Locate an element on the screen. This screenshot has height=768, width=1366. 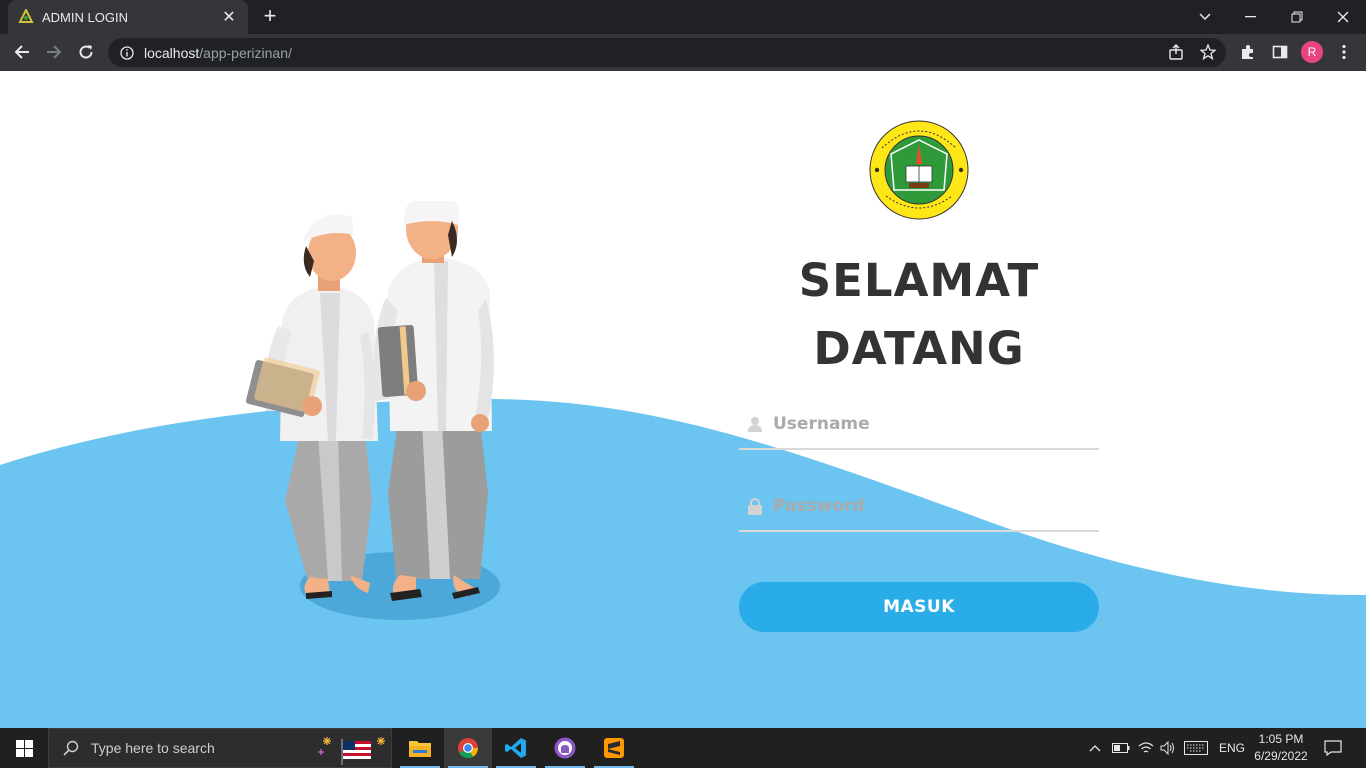
bookmark-star-icon is located at coordinates (1208, 52).